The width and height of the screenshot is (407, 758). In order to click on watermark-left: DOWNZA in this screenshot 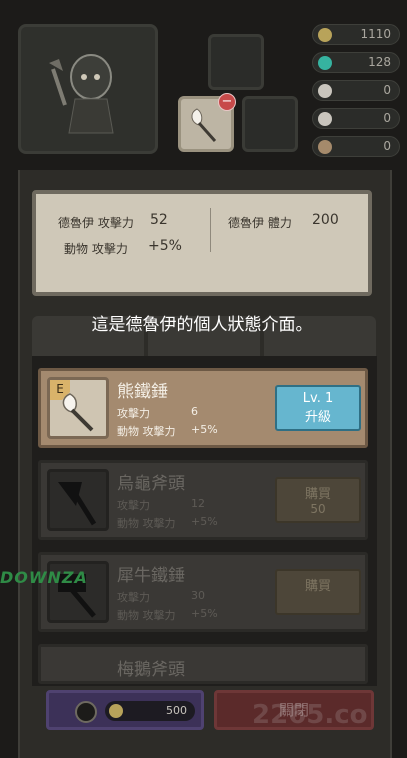, I will do `click(44, 577)`.